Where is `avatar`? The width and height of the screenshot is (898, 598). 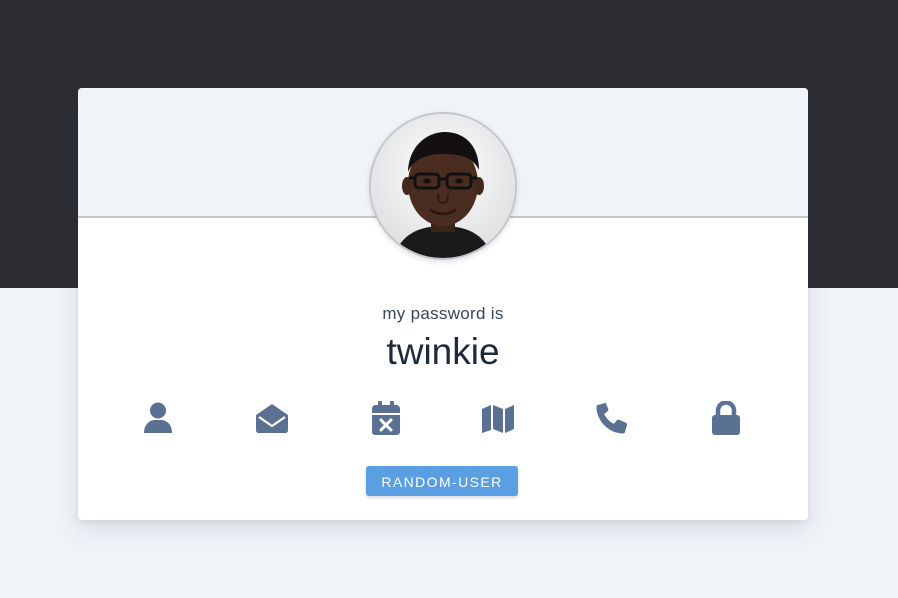
avatar is located at coordinates (443, 186).